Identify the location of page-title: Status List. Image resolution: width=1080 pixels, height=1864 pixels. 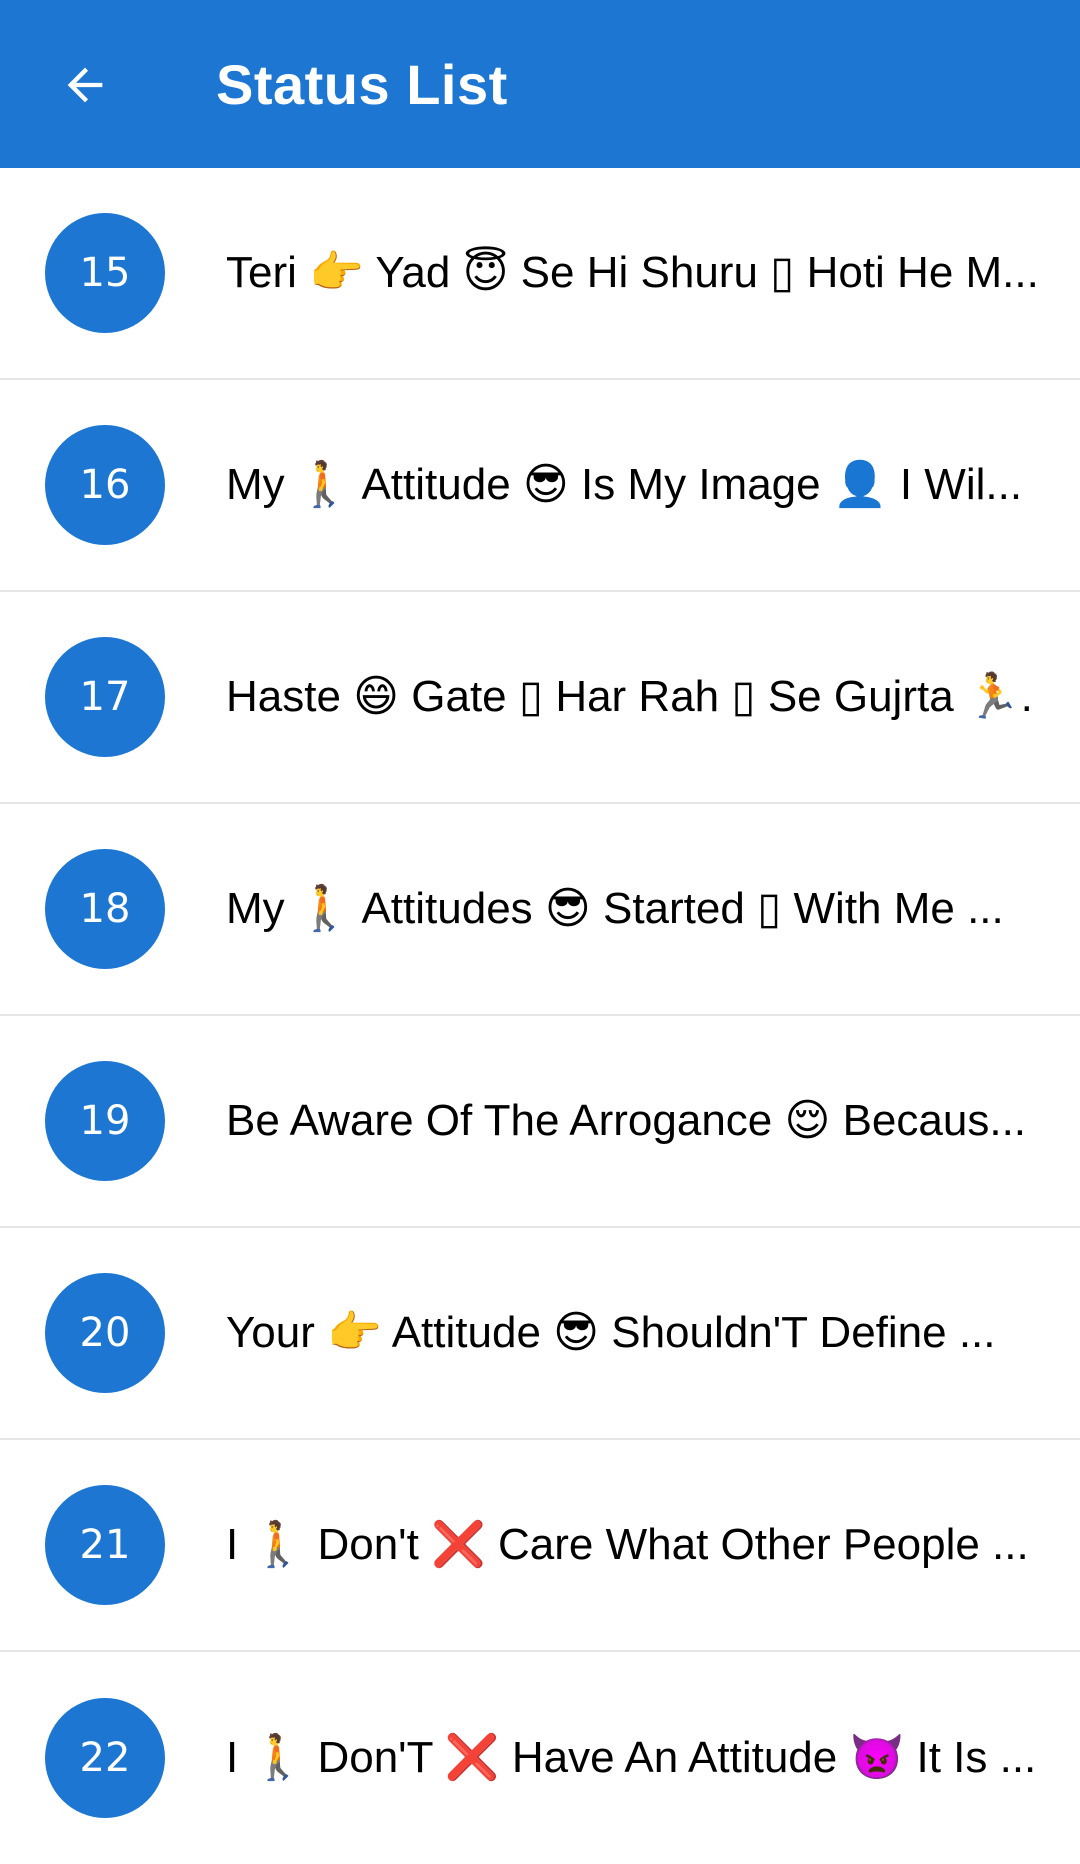
(362, 84).